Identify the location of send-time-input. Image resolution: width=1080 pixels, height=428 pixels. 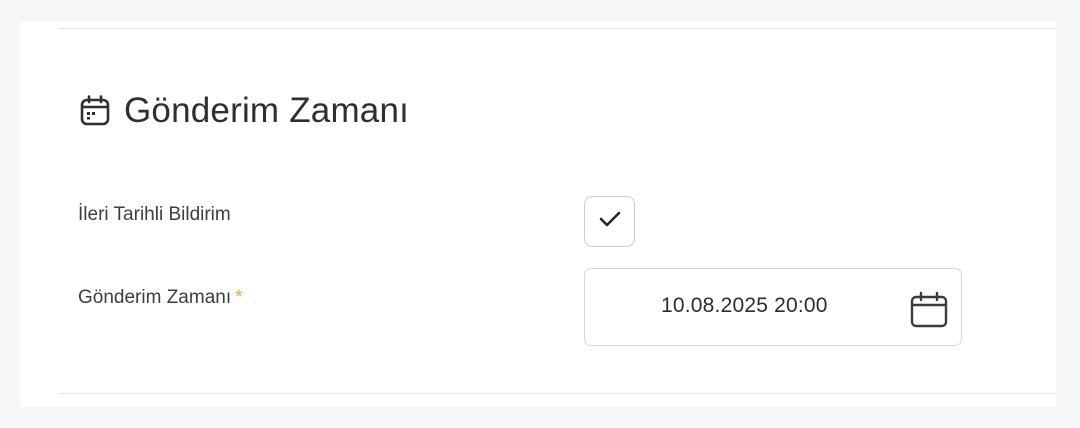
(771, 306).